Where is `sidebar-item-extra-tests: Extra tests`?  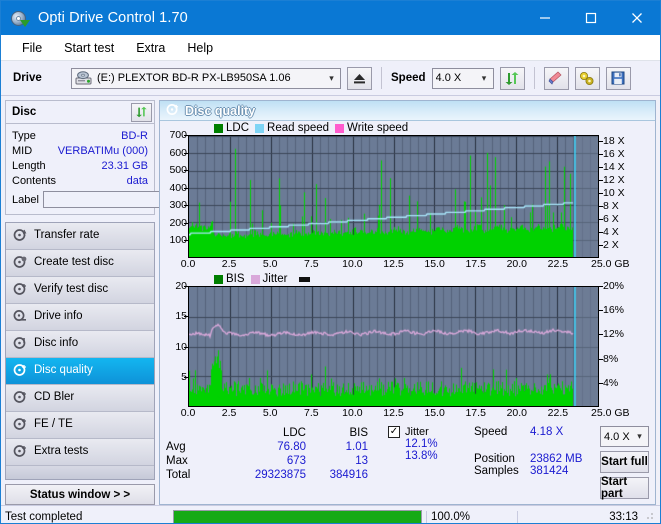 sidebar-item-extra-tests: Extra tests is located at coordinates (80, 452).